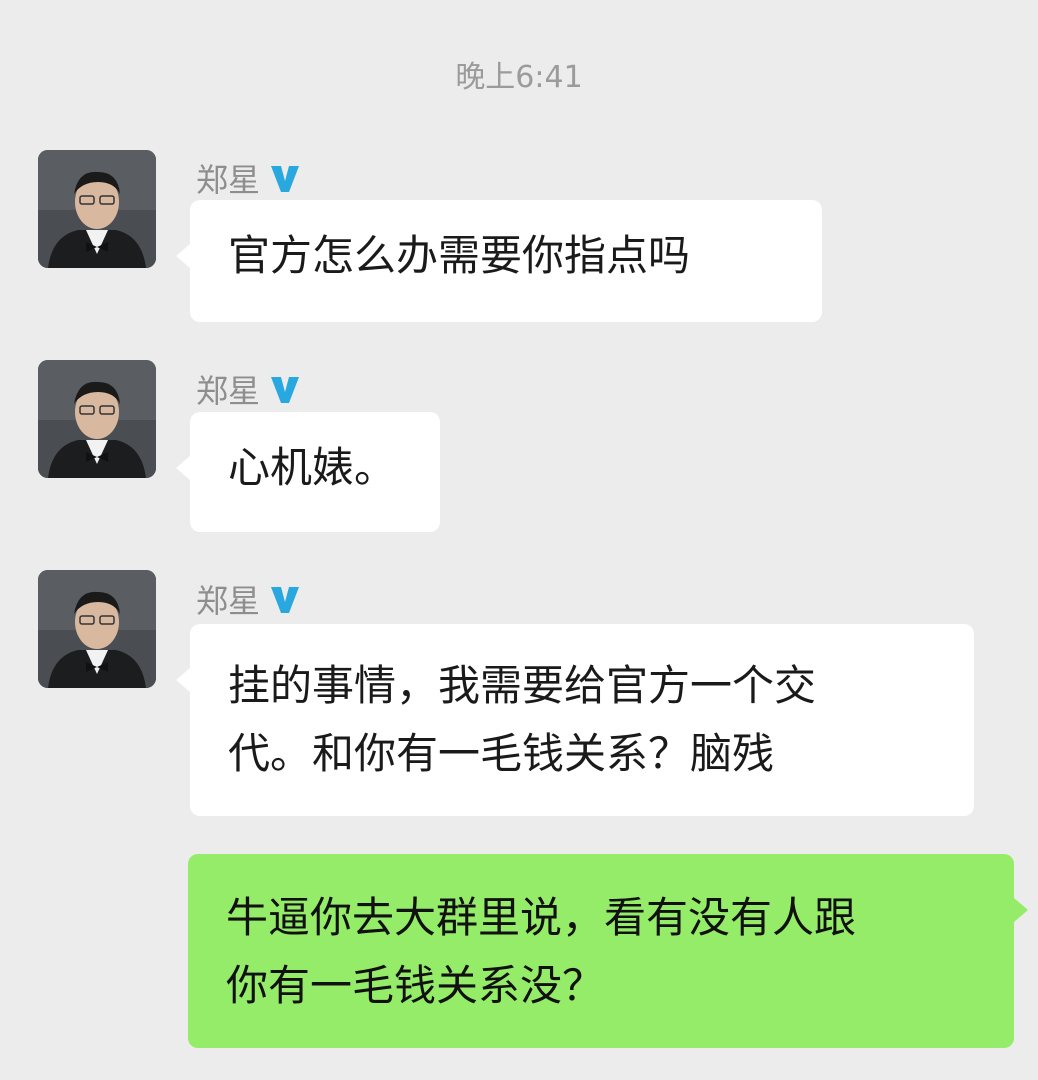 This screenshot has height=1080, width=1038. I want to click on message-bubble: 心机婊。, so click(308, 472).